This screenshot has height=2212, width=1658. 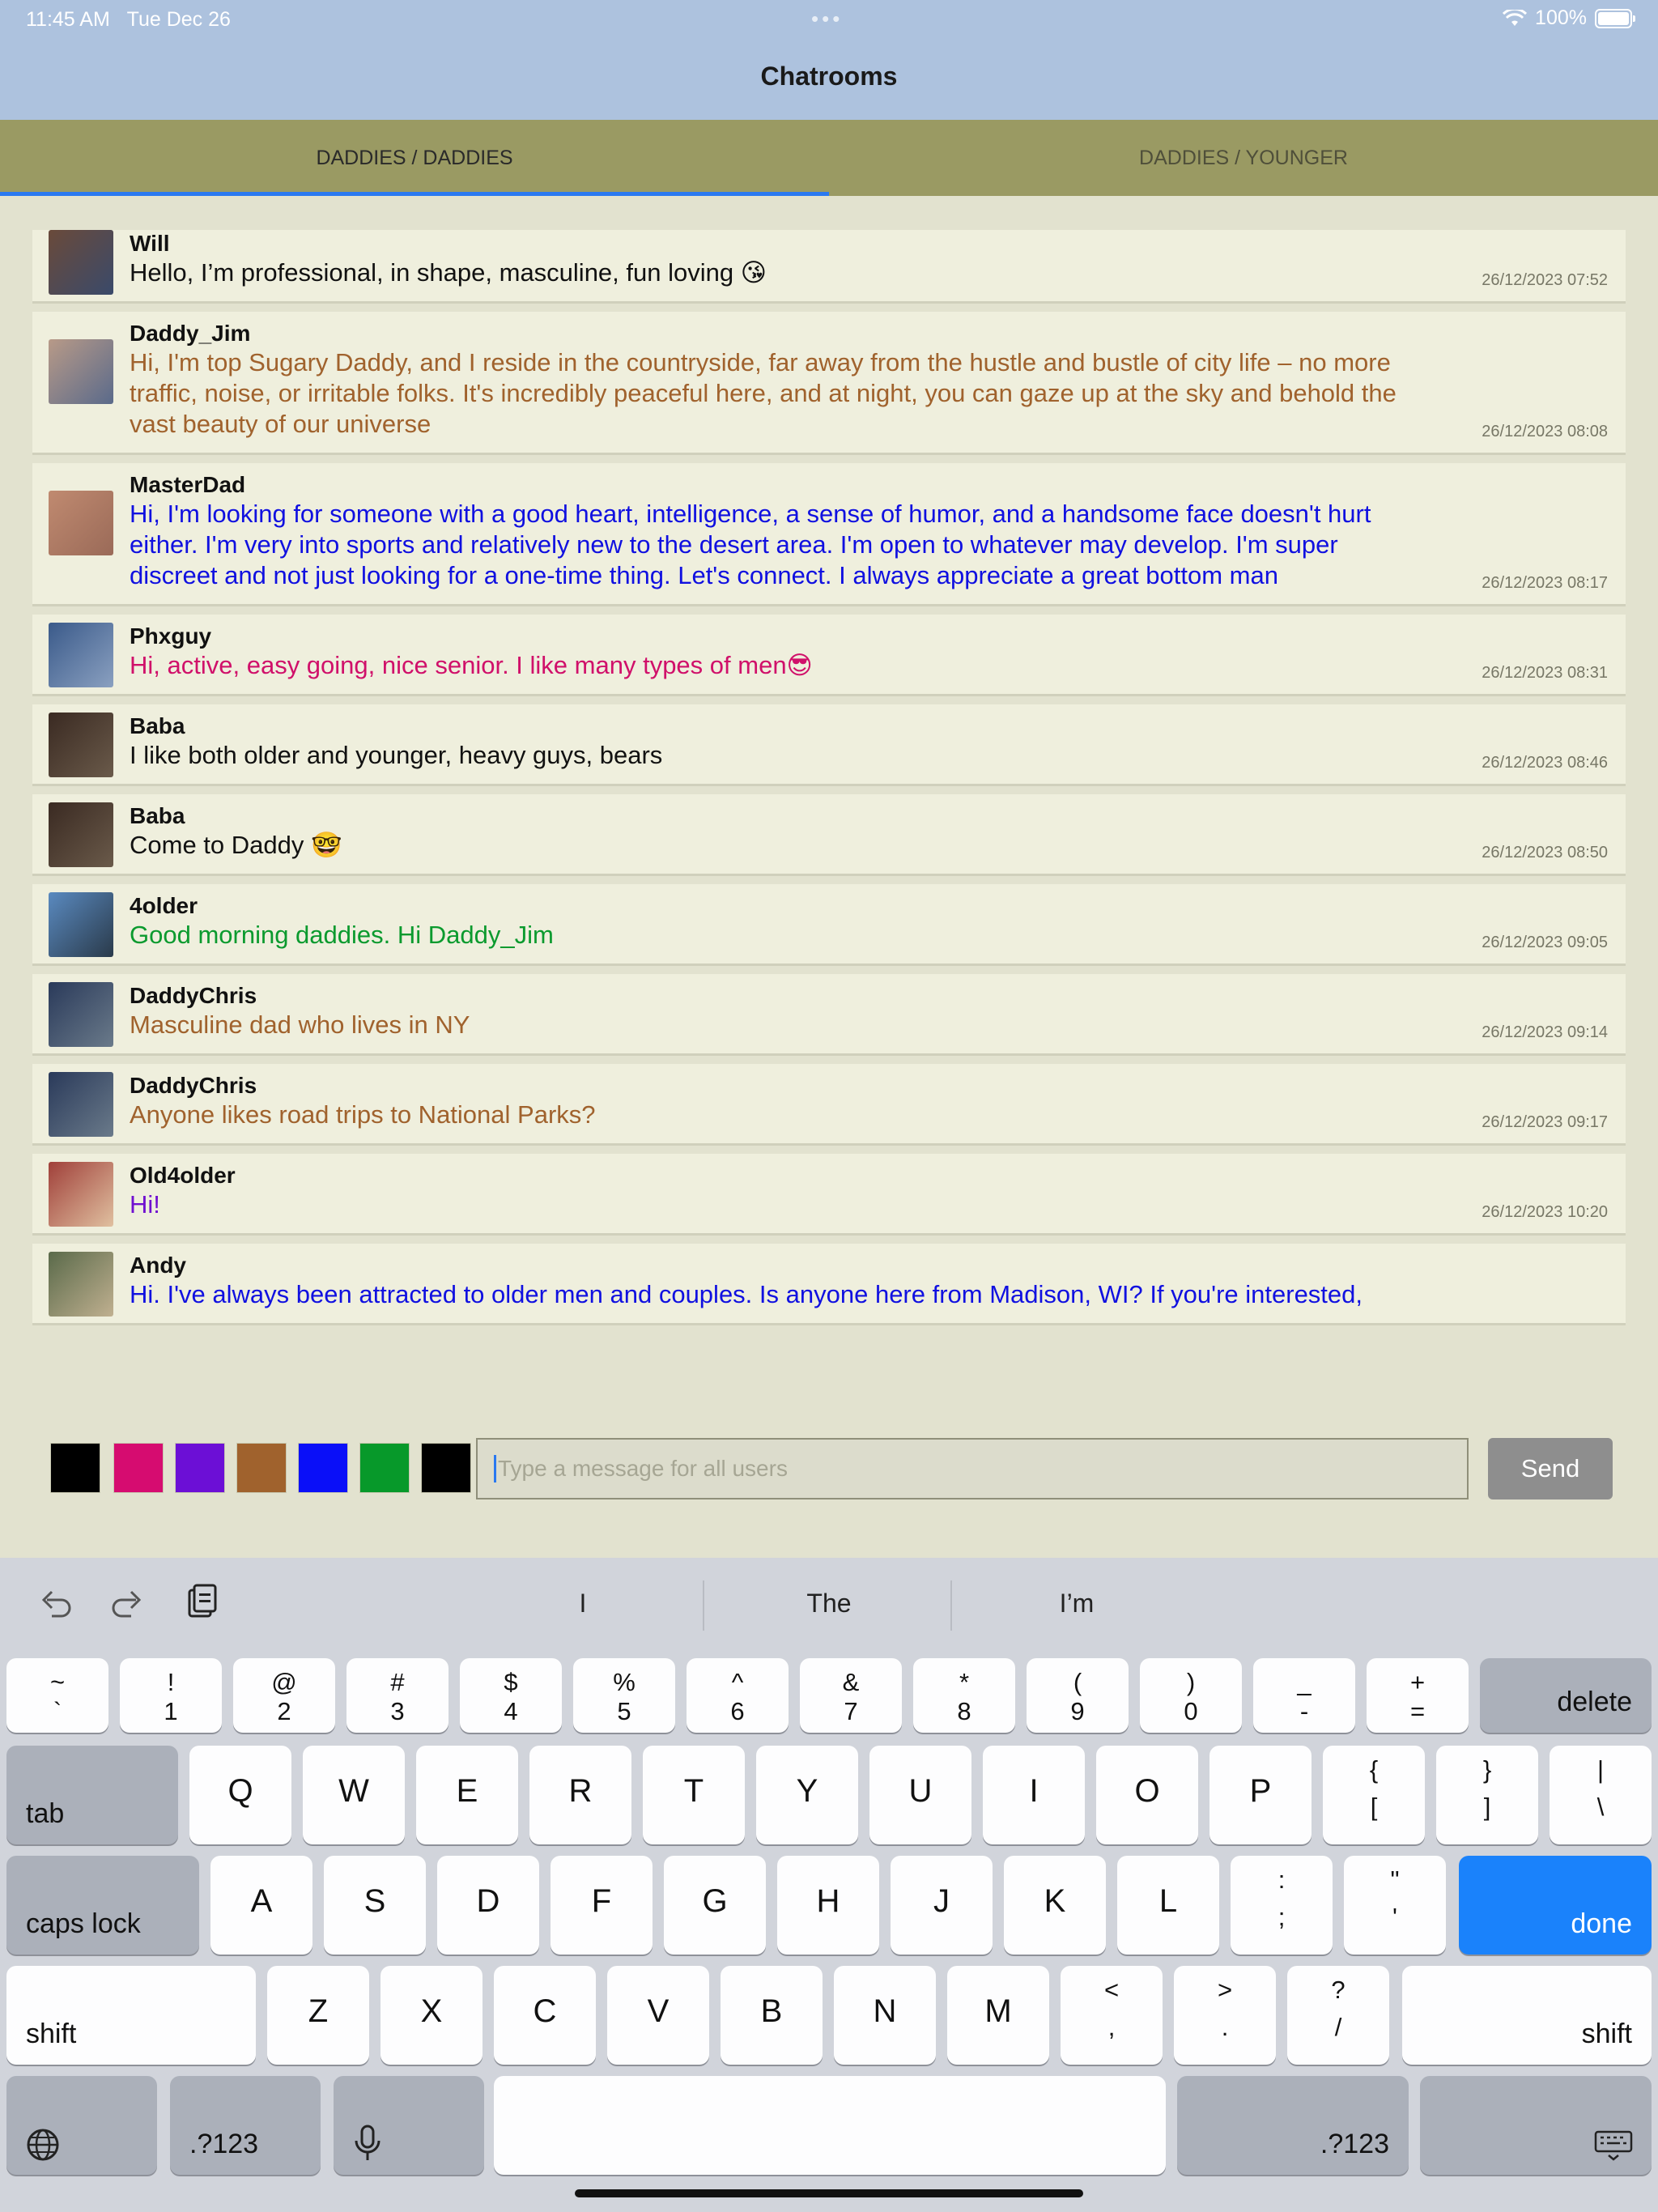 I want to click on key-D: D, so click(x=488, y=1906).